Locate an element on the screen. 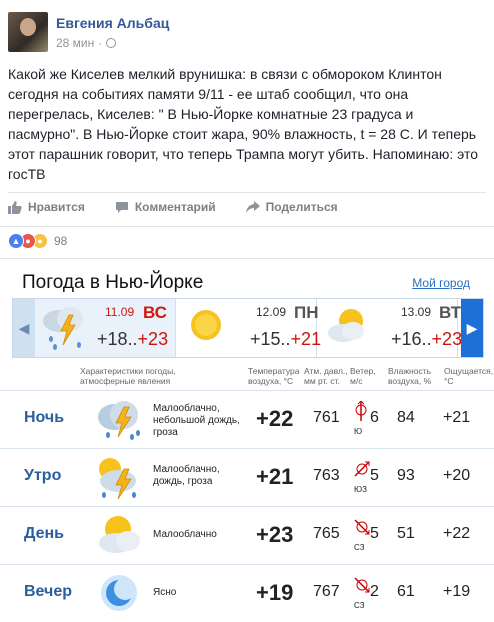  comment-icon is located at coordinates (121, 207).